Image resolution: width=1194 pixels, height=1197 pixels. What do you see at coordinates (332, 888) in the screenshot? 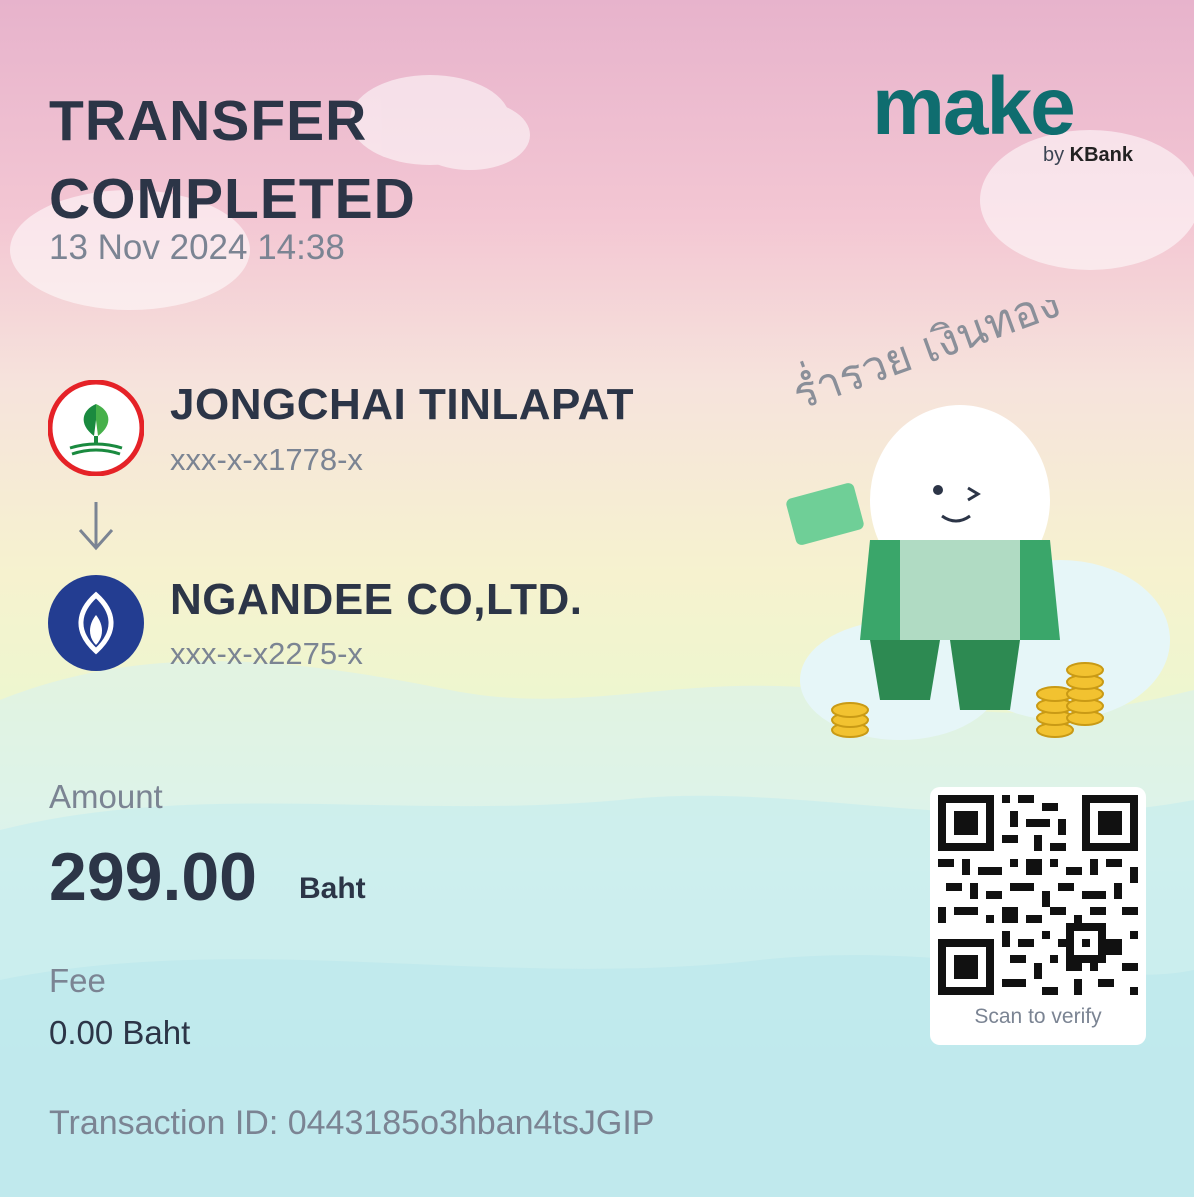
I see `amount-unit: Baht` at bounding box center [332, 888].